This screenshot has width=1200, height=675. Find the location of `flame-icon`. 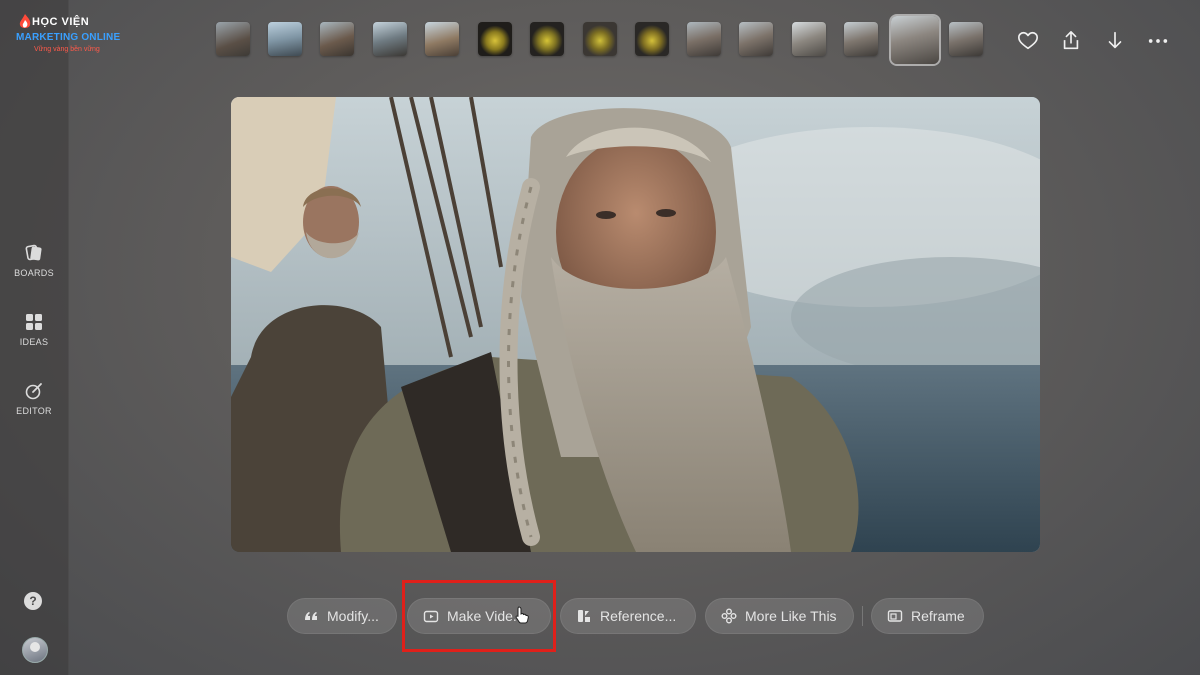

flame-icon is located at coordinates (25, 21).